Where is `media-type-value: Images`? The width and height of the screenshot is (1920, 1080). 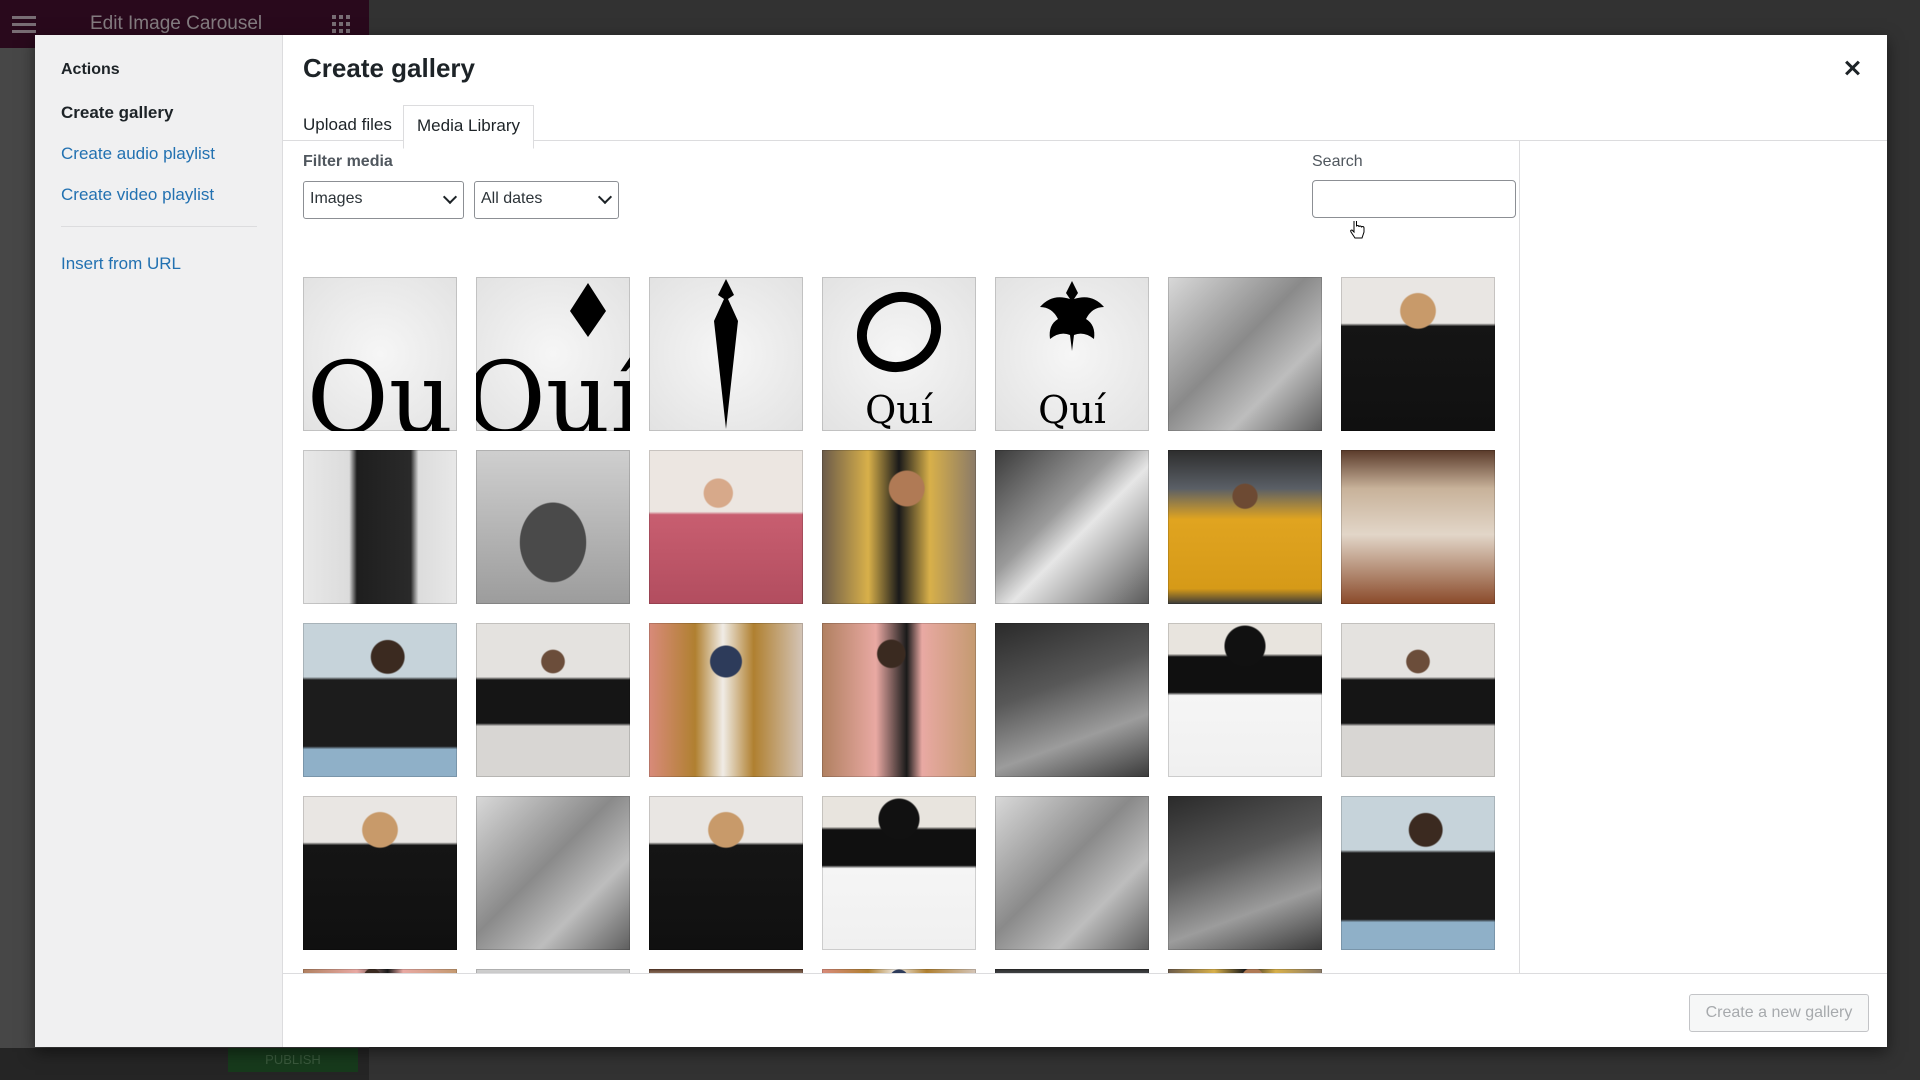 media-type-value: Images is located at coordinates (336, 198).